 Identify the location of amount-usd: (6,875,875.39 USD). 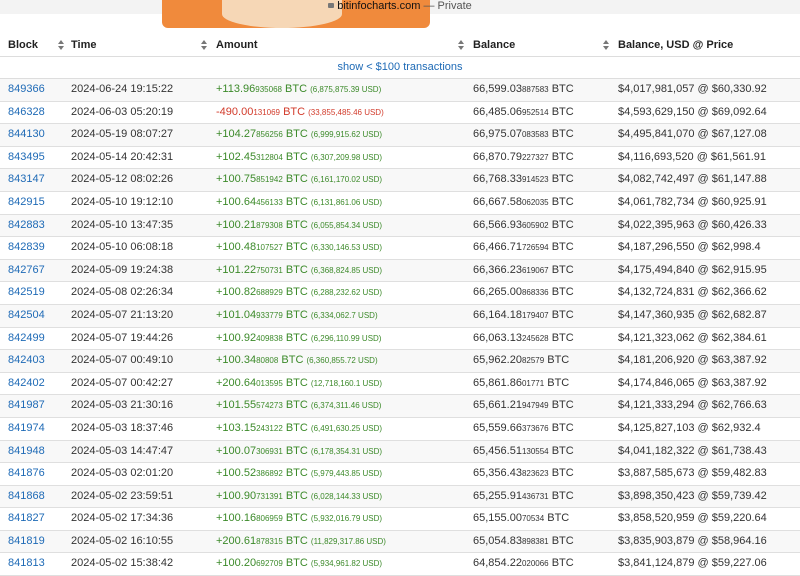
(346, 89).